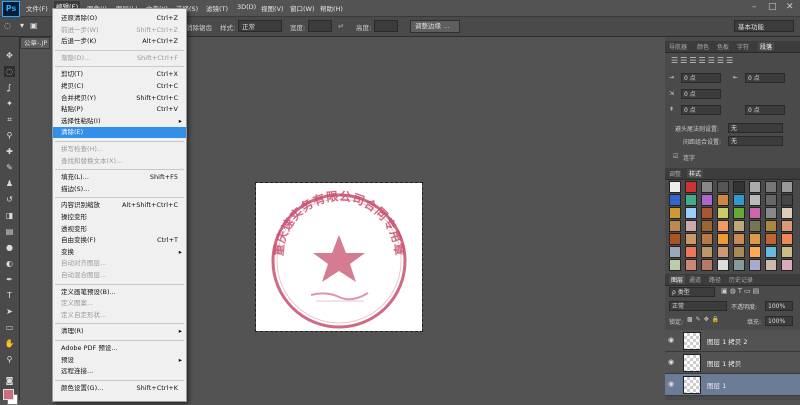 The width and height of the screenshot is (800, 405). Describe the element at coordinates (119, 177) in the screenshot. I see `edit-menu-item: 填充(L)... Shift+F5` at that location.